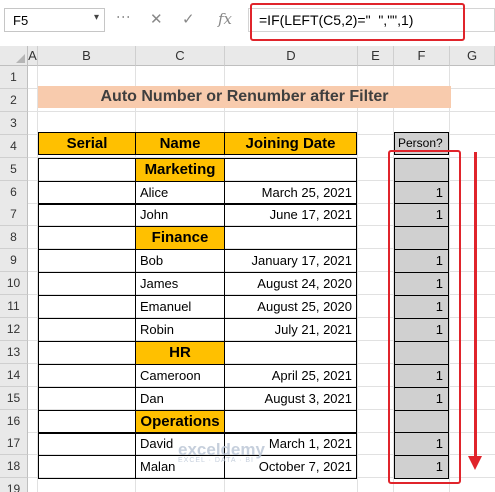  I want to click on row-header-2: 2, so click(14, 100).